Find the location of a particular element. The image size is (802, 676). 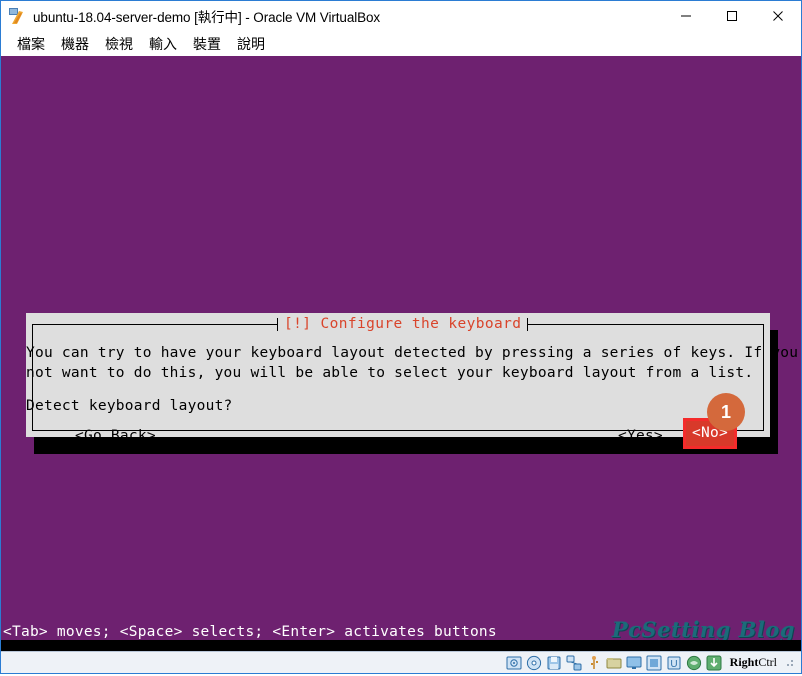

minimize-icon is located at coordinates (686, 16).